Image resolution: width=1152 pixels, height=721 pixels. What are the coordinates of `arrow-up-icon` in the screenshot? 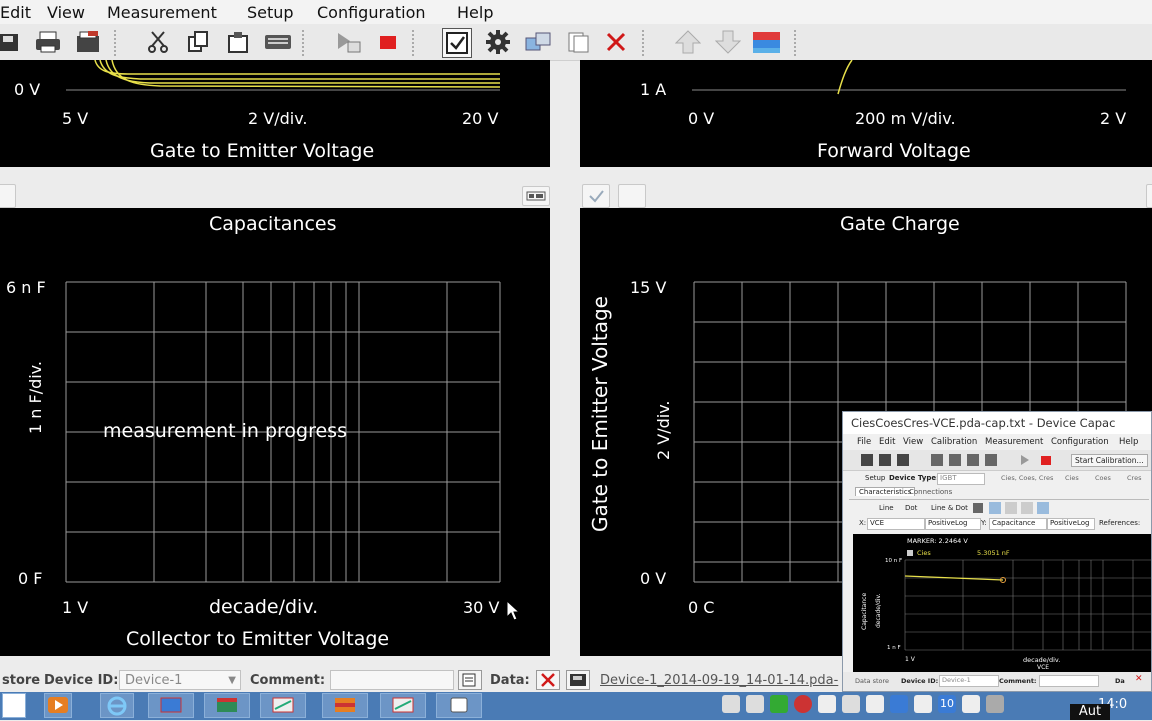 It's located at (688, 42).